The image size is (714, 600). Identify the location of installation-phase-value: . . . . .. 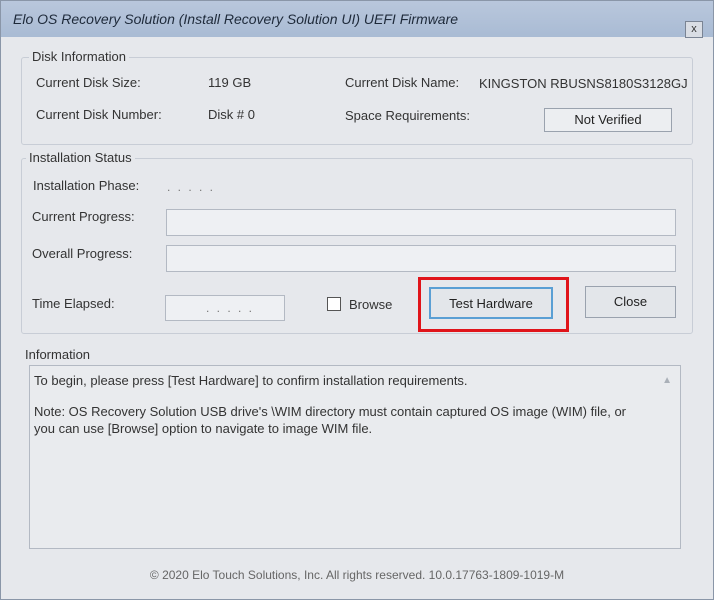
(191, 187).